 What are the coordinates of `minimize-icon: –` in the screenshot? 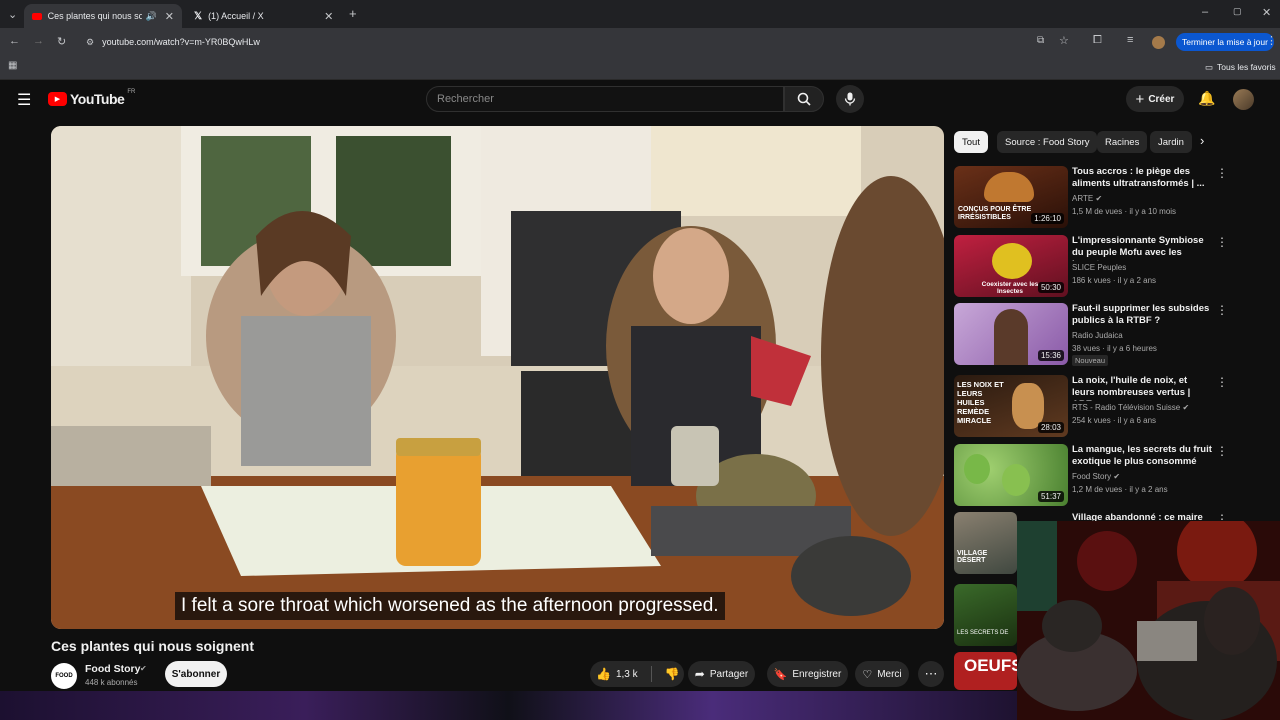 It's located at (1205, 12).